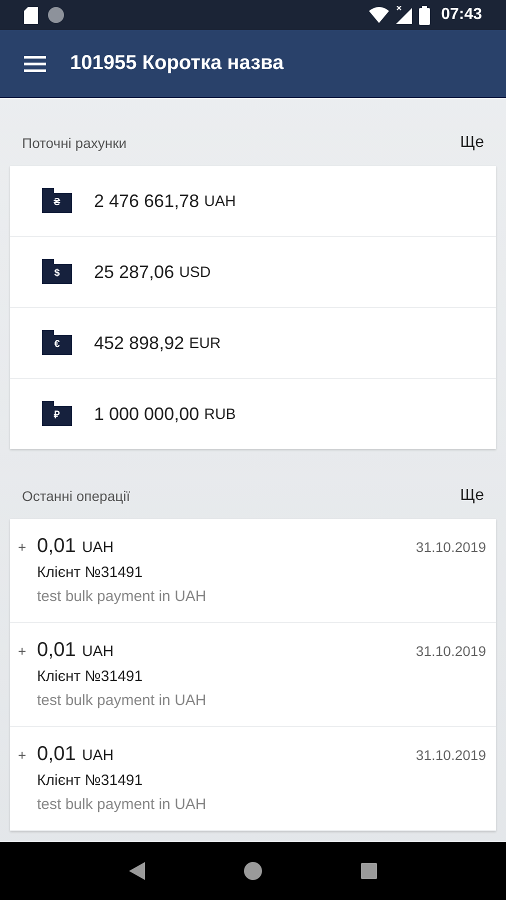 This screenshot has width=506, height=900. What do you see at coordinates (253, 414) in the screenshot?
I see `account-row: ₽ 1 000 000,00 RUB` at bounding box center [253, 414].